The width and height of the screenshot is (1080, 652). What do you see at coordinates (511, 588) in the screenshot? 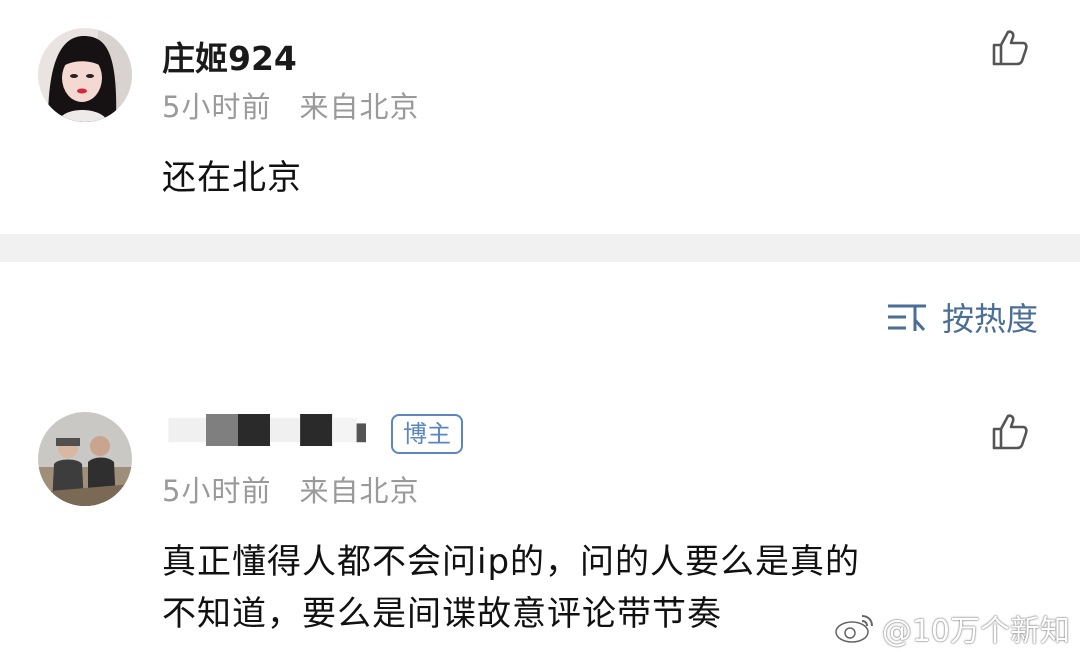
I see `comment-text: 真正懂得人都不会问ip的，问的人要么是真的 不知道，要么是间谍故意评论带节奏` at bounding box center [511, 588].